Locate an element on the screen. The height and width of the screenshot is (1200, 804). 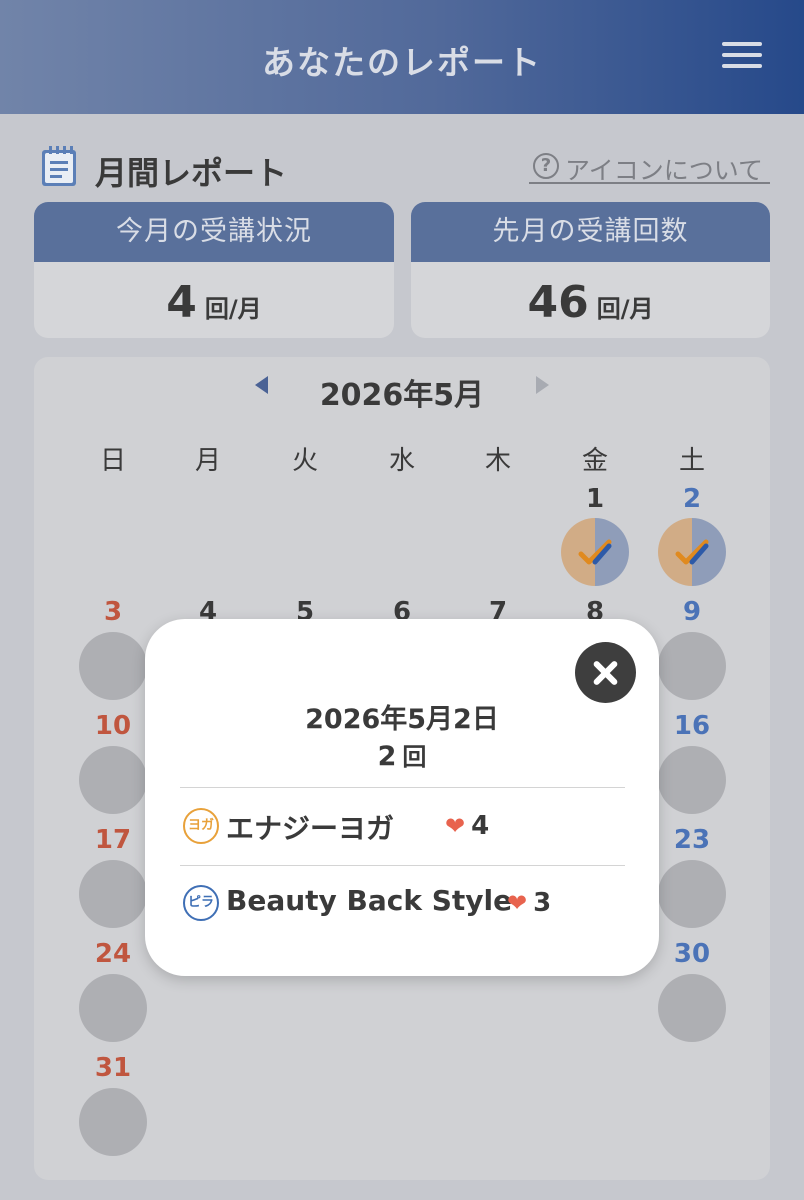
app-header: あなたのレポート is located at coordinates (402, 57).